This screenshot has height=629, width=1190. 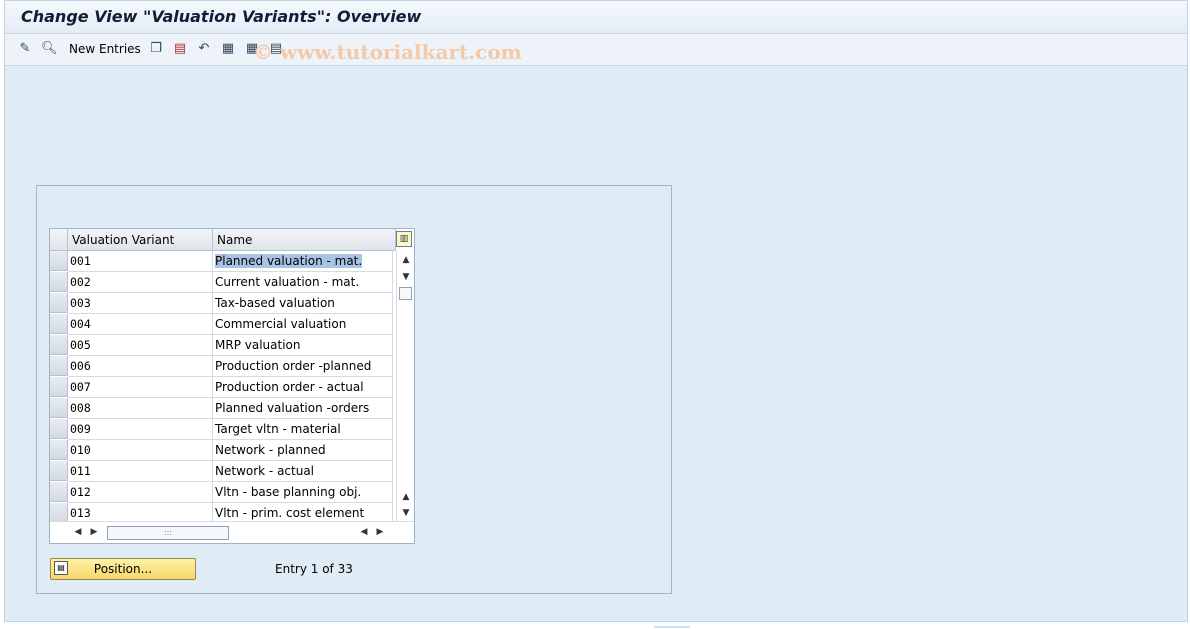 I want to click on table-row: 007 Production order - actual, so click(x=223, y=387).